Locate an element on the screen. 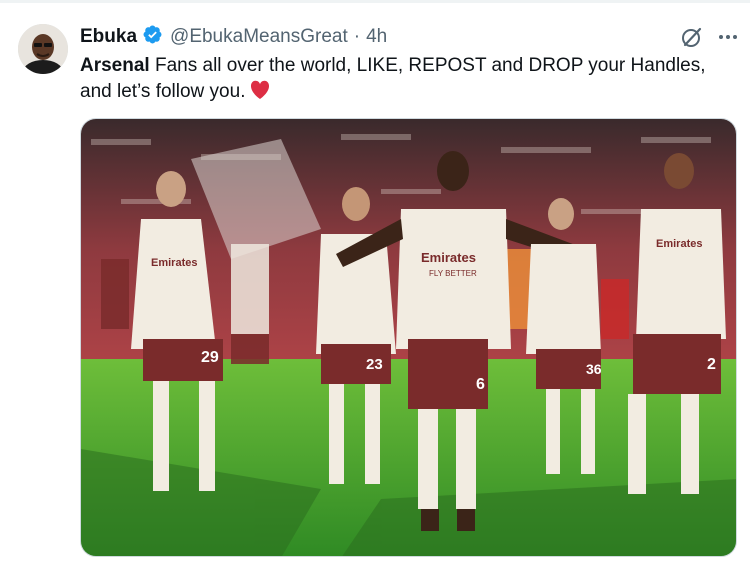 Image resolution: width=750 pixels, height=573 pixels. avatar is located at coordinates (43, 49).